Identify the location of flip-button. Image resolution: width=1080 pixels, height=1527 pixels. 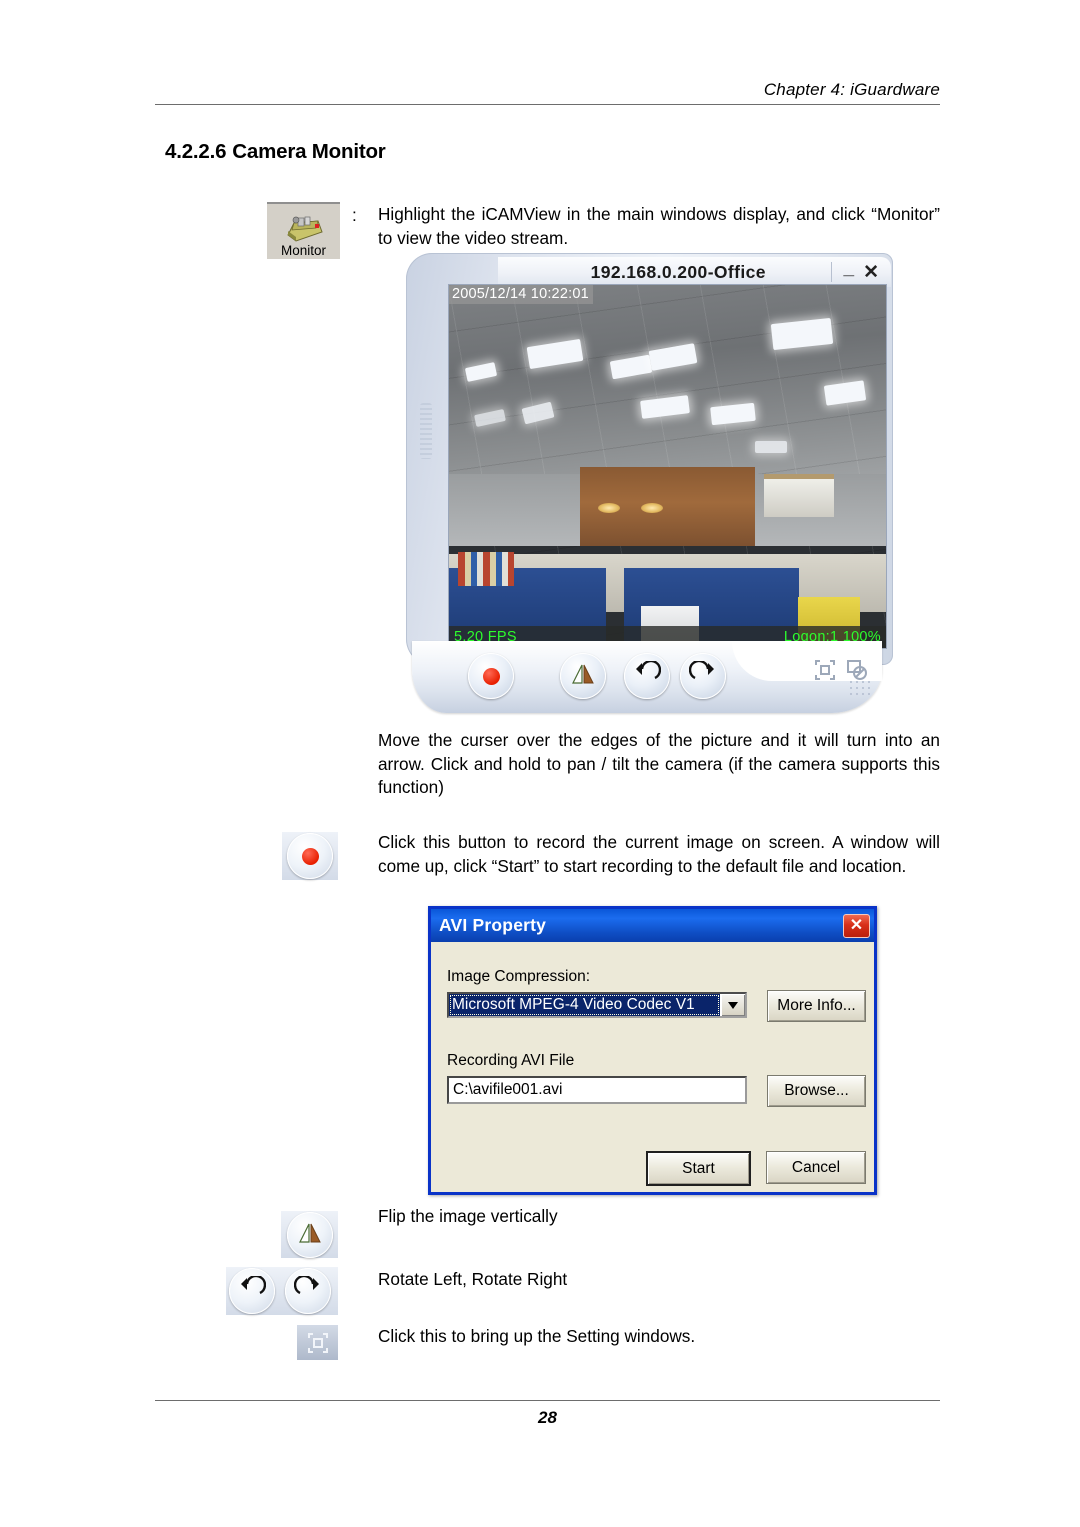
(583, 676).